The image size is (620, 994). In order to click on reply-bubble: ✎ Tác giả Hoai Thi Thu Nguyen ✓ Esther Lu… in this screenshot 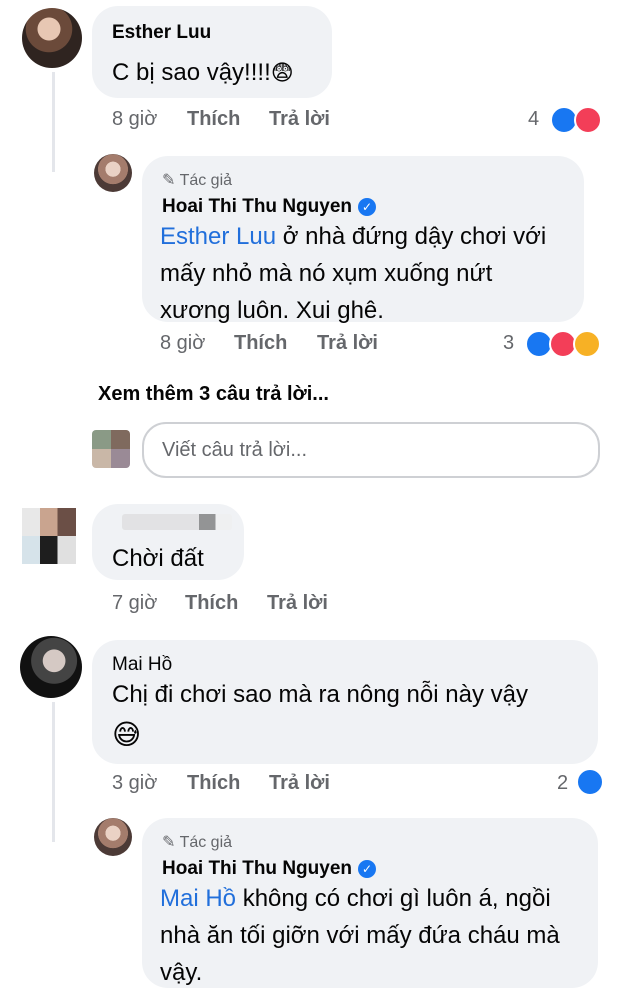, I will do `click(363, 240)`.